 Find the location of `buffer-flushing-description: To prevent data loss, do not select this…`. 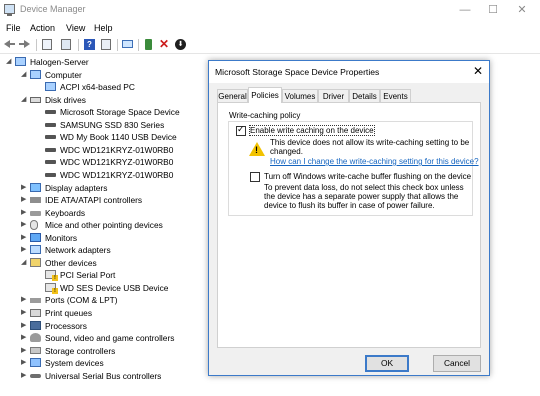

buffer-flushing-description: To prevent data loss, do not select this… is located at coordinates (364, 196).